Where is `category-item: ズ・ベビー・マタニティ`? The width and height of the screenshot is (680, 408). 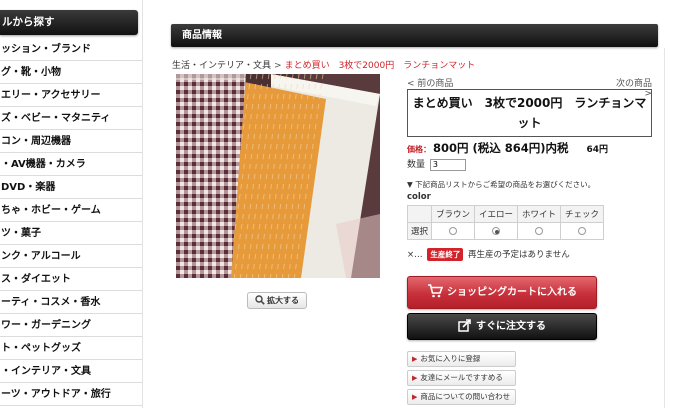 category-item: ズ・ベビー・マタニティ is located at coordinates (71, 118).